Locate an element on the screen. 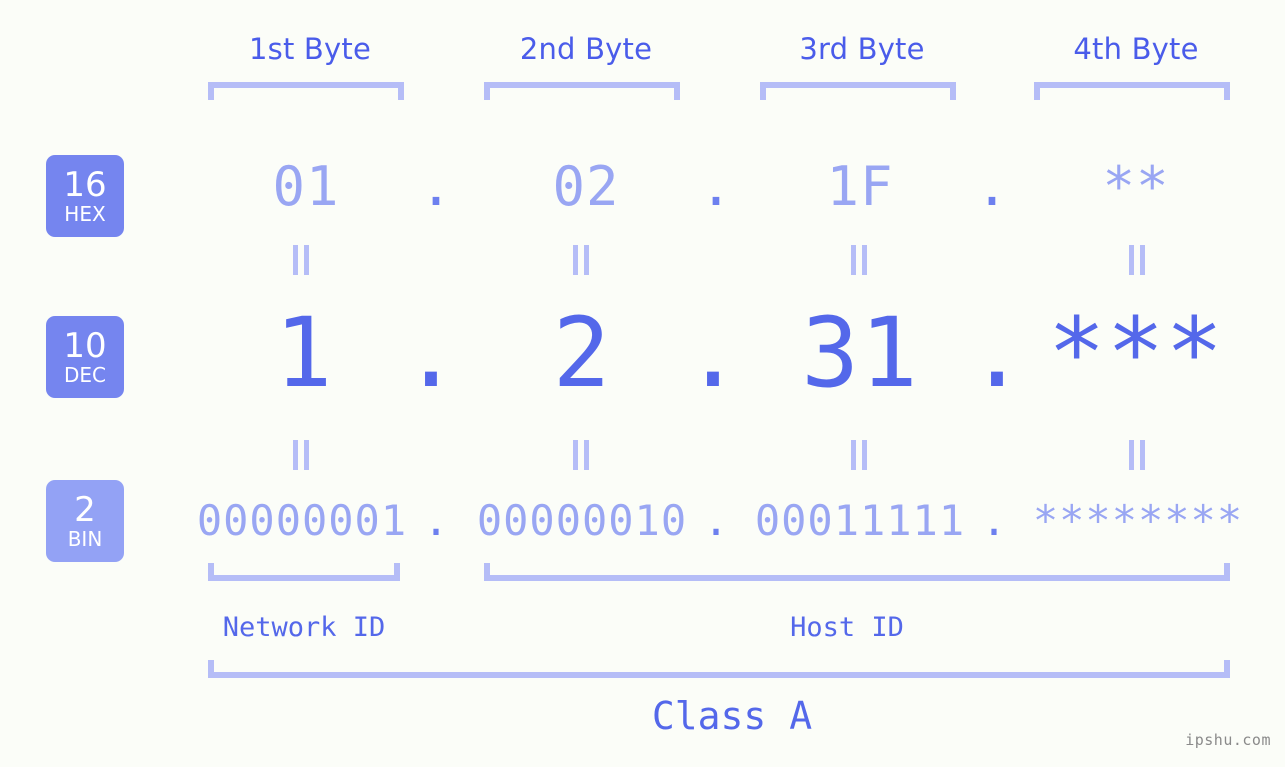 Image resolution: width=1285 pixels, height=767 pixels. dec-value-byte-3: 31 is located at coordinates (860, 353).